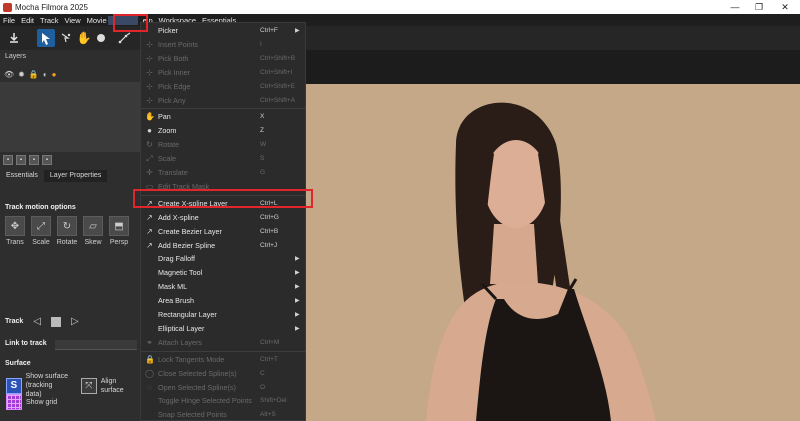  I want to click on menu-item-add-x-spline: ↗ Add X-spline Ctrl+G, so click(223, 217).